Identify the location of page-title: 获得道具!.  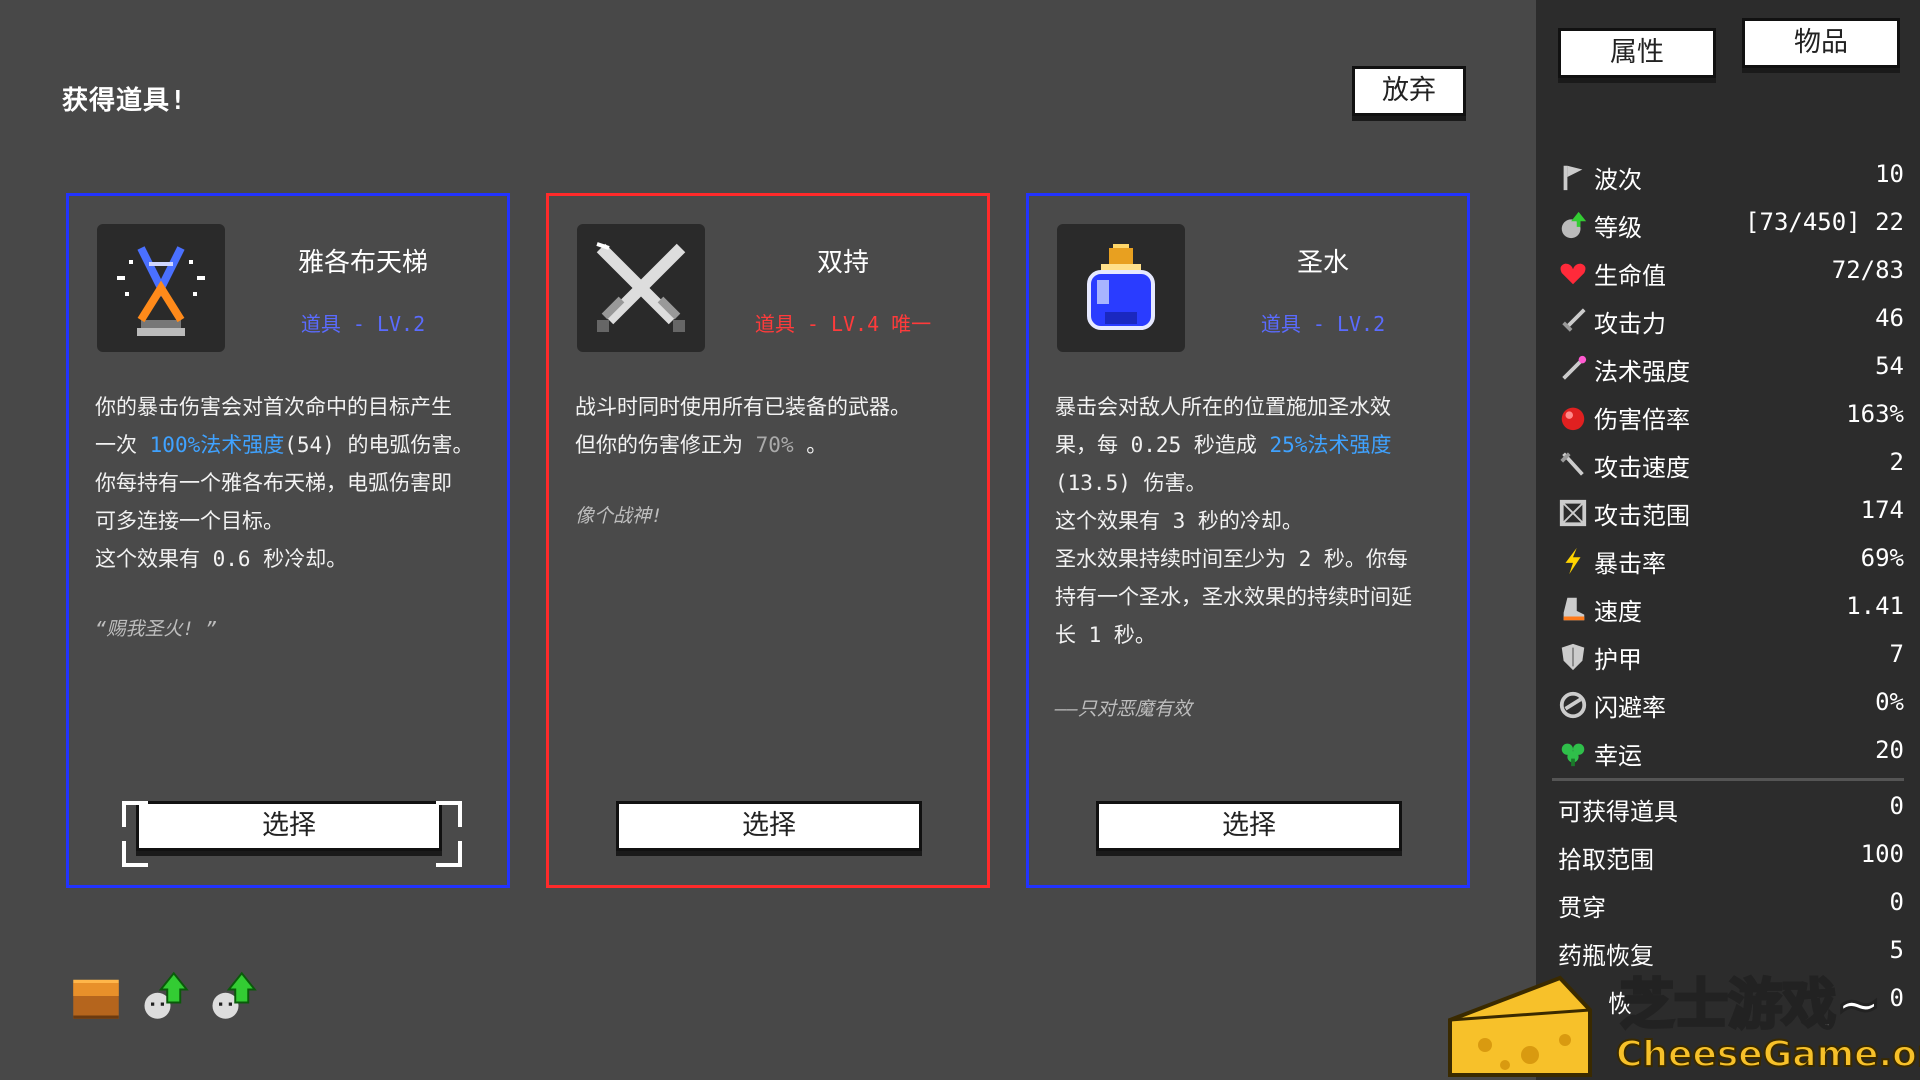
(124, 101).